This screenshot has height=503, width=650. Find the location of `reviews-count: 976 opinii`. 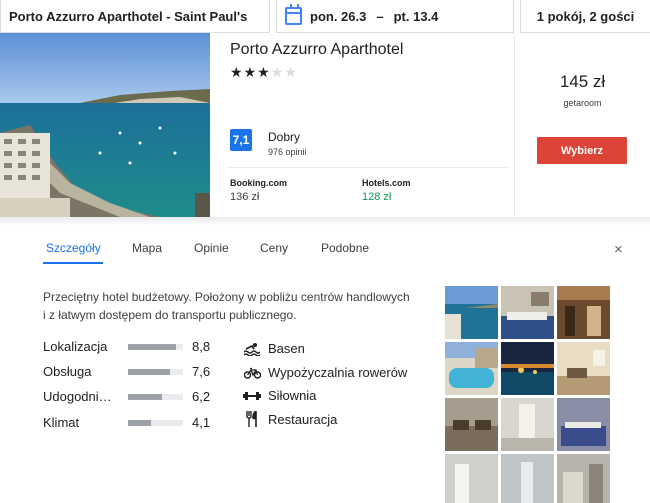

reviews-count: 976 opinii is located at coordinates (287, 152).